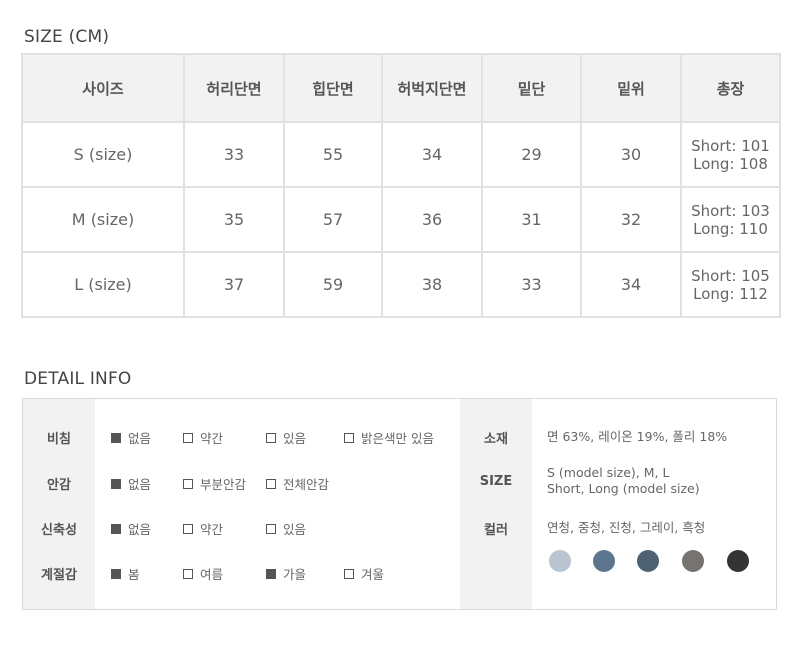  I want to click on rise-cell: 34, so click(631, 284).